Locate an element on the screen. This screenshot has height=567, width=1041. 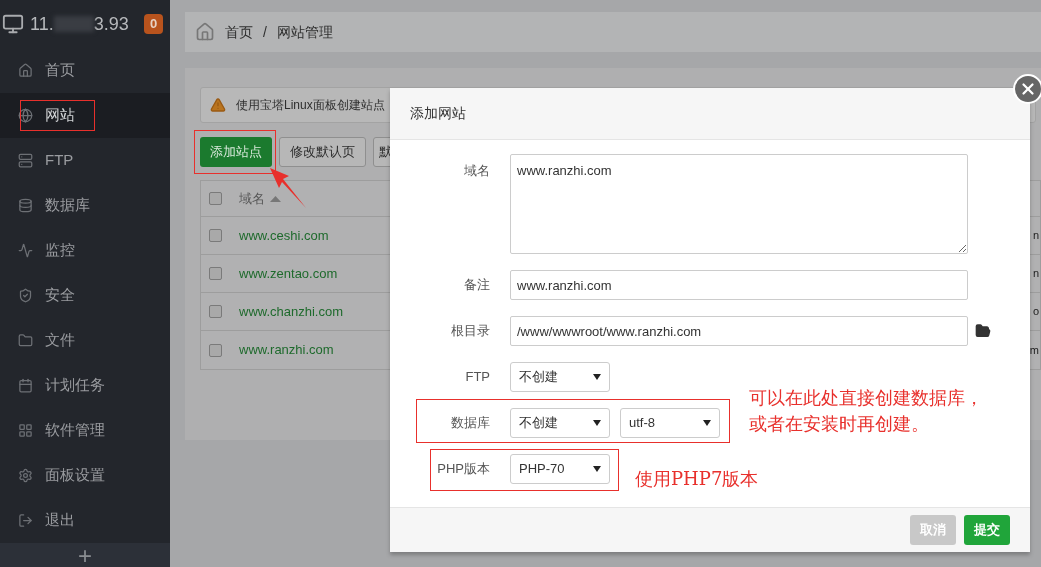
database-icon is located at coordinates (25, 205).